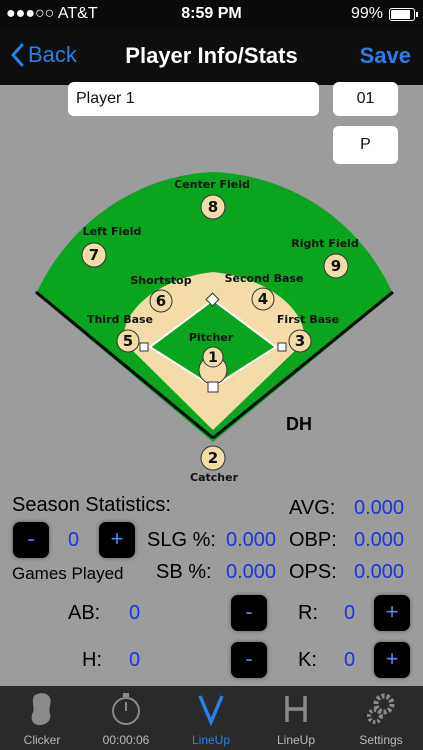 Image resolution: width=423 pixels, height=750 pixels. Describe the element at coordinates (350, 660) in the screenshot. I see `k-value: 0` at that location.